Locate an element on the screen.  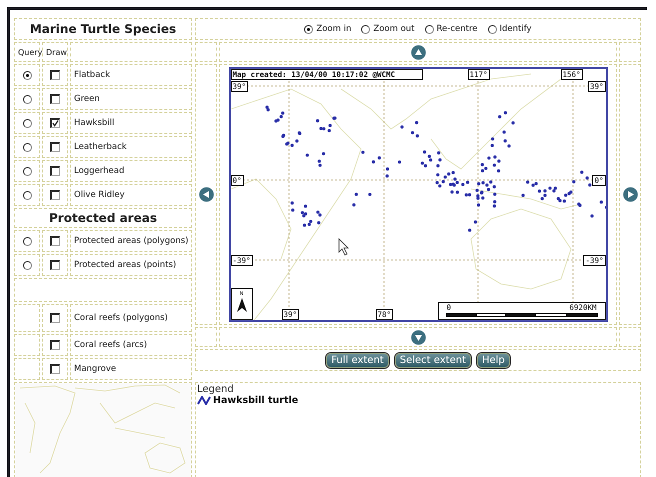
layer-label: Coral reefs (polygons) is located at coordinates (120, 318).